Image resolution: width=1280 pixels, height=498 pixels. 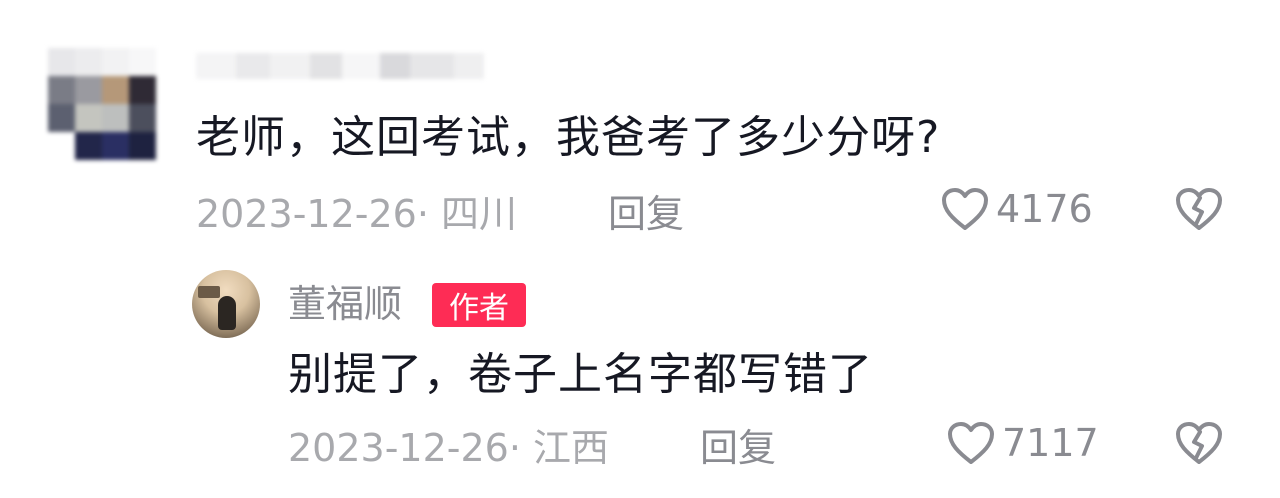 I want to click on comment-timestamp-location: 2023-12-26· 四川, so click(x=356, y=213).